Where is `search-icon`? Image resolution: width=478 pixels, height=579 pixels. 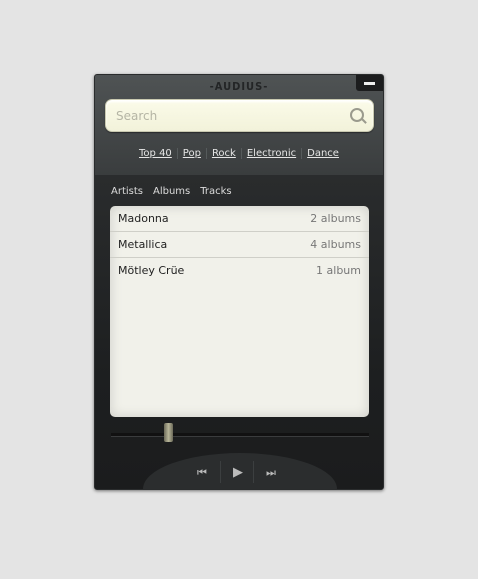
search-icon is located at coordinates (357, 115).